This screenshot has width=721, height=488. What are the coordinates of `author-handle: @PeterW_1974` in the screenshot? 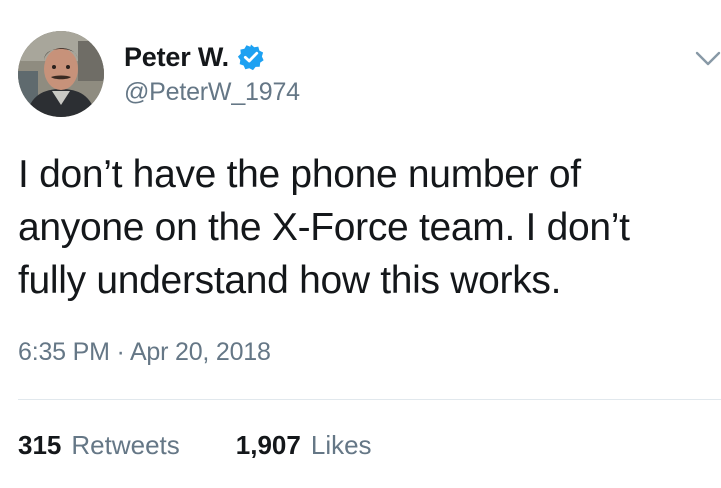 It's located at (212, 92).